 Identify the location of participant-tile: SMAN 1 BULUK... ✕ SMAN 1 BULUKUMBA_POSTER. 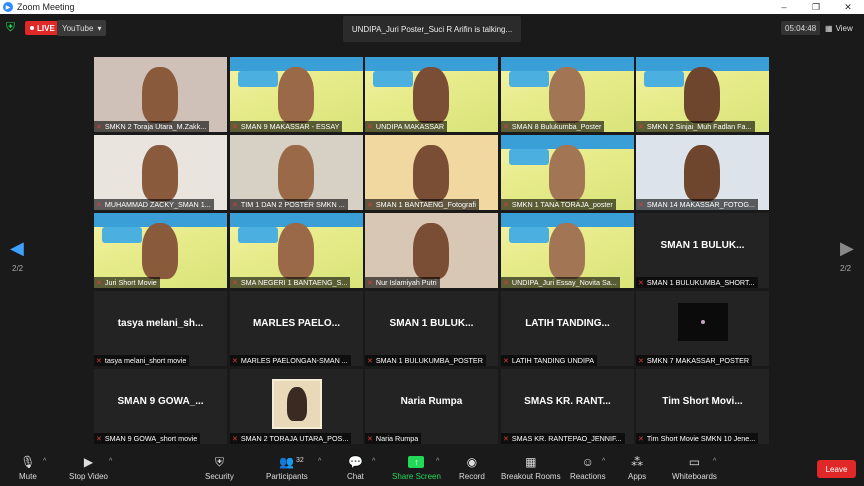
(431, 328).